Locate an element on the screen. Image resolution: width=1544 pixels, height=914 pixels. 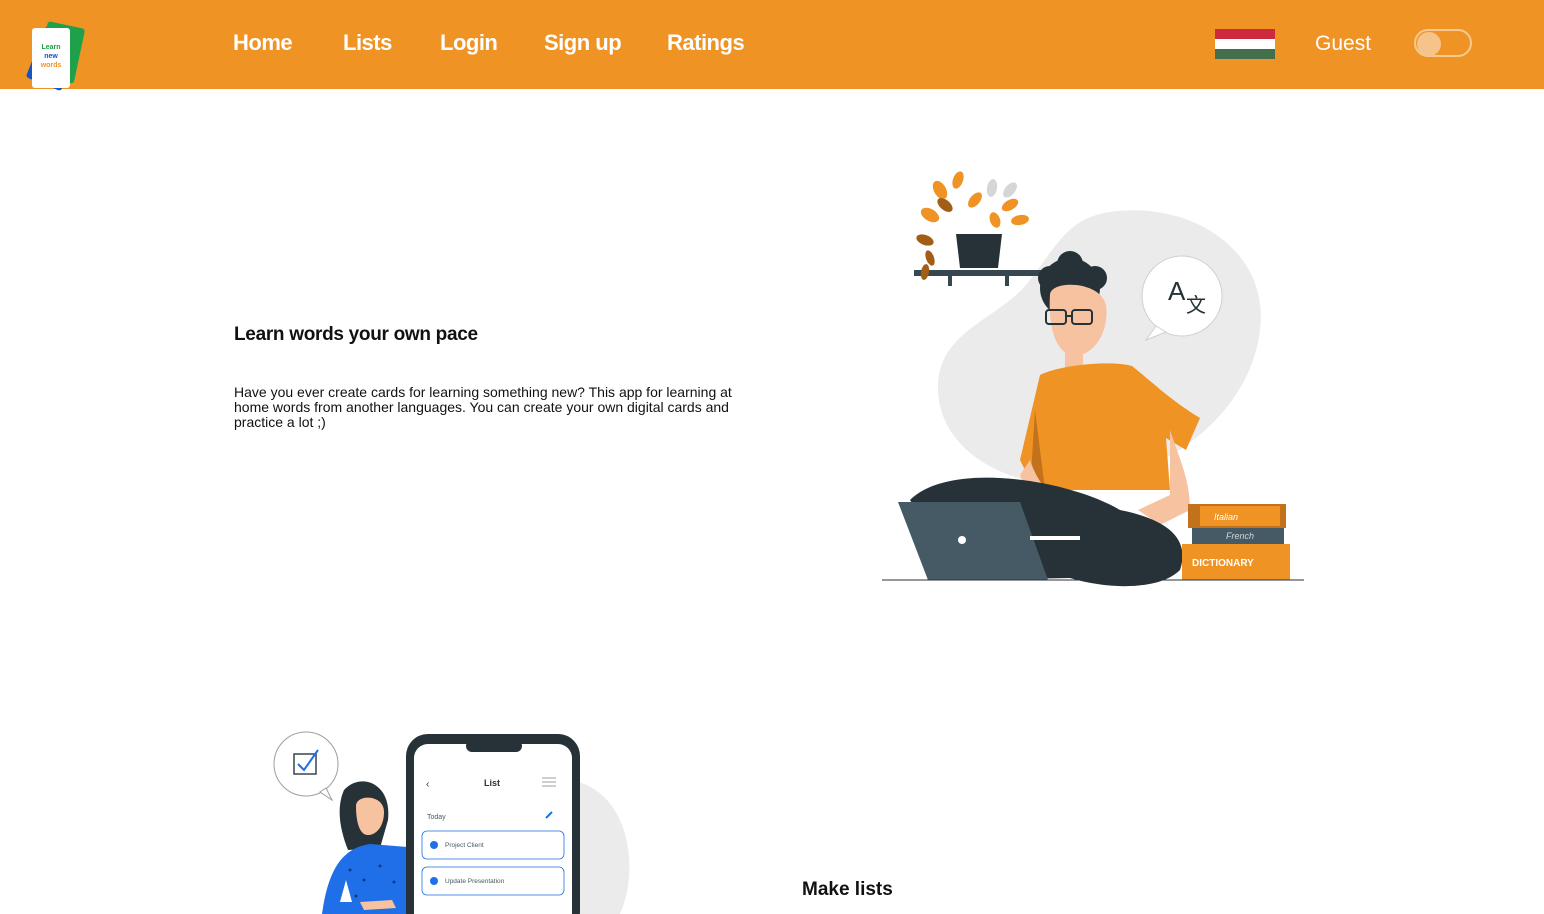
toggle-knob is located at coordinates (1429, 44).